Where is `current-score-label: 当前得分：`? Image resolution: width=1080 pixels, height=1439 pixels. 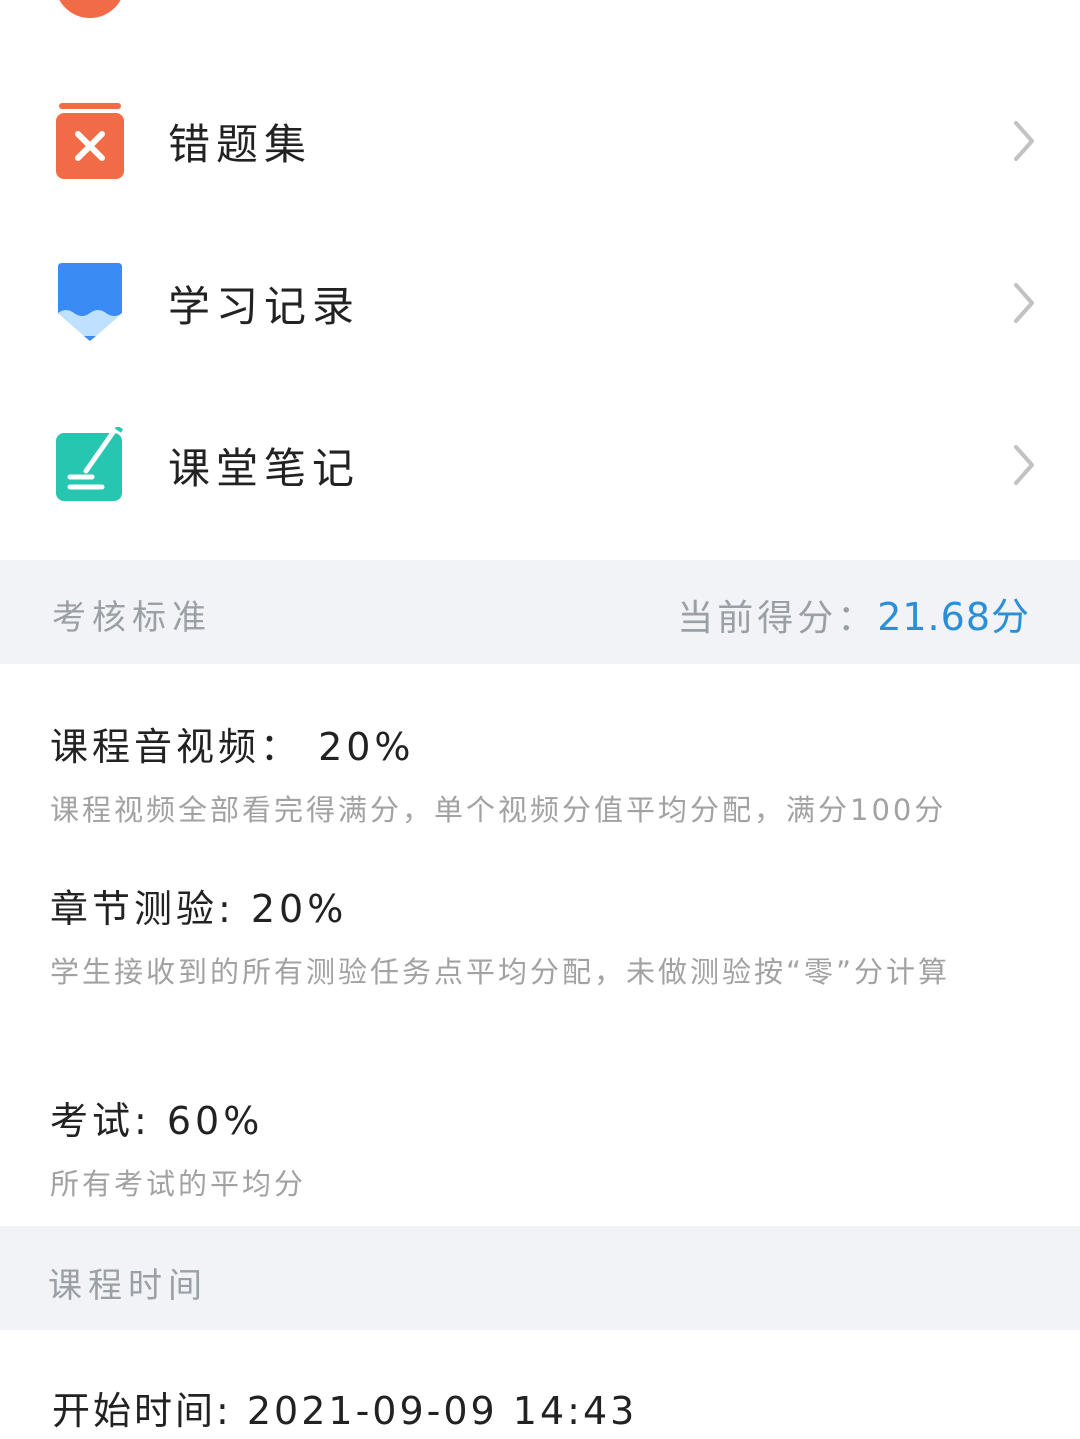 current-score-label: 当前得分： is located at coordinates (777, 618).